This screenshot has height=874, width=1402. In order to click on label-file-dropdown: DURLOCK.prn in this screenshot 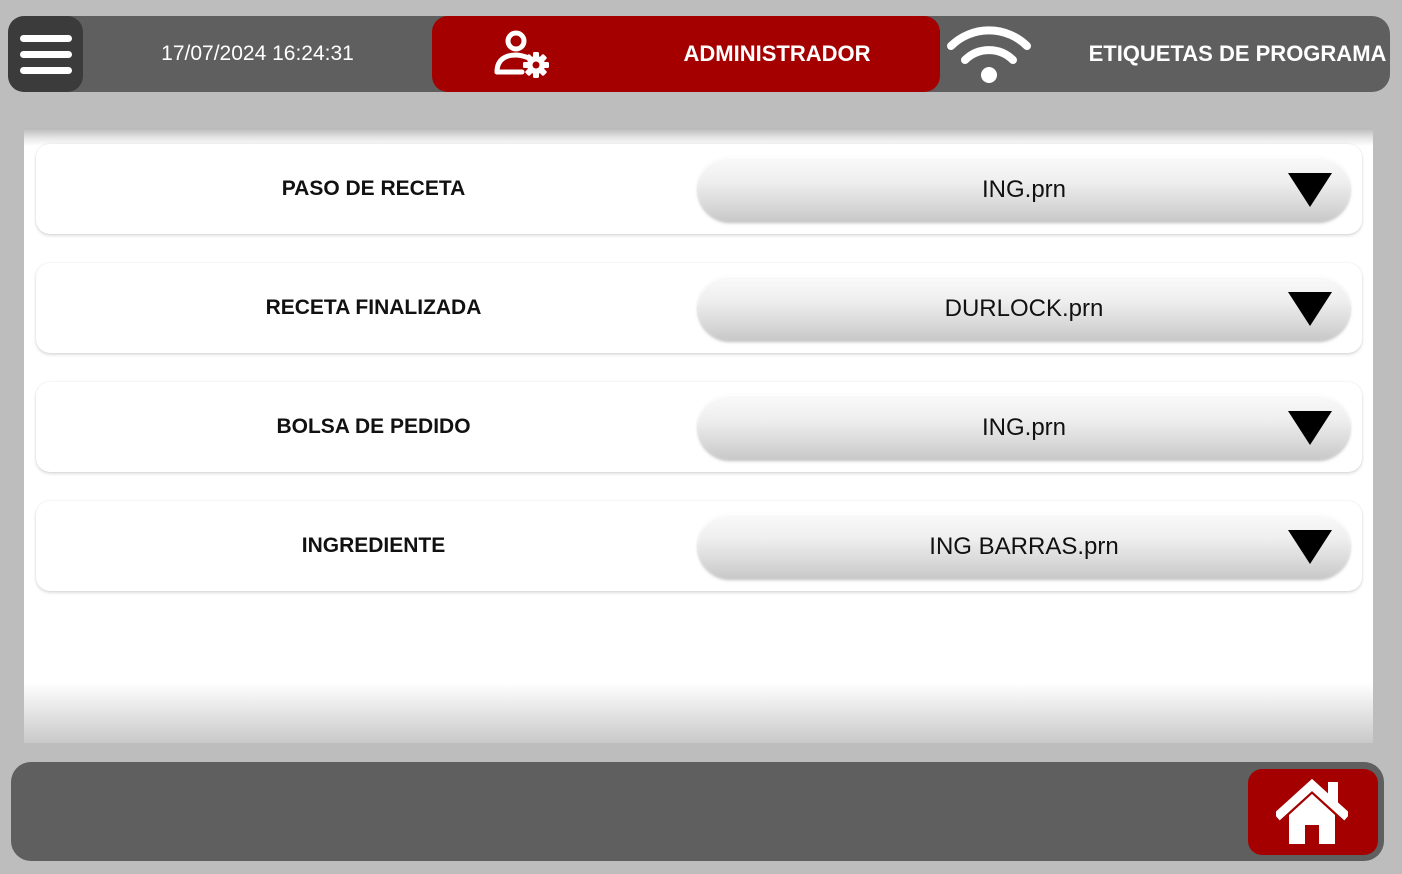, I will do `click(1024, 308)`.